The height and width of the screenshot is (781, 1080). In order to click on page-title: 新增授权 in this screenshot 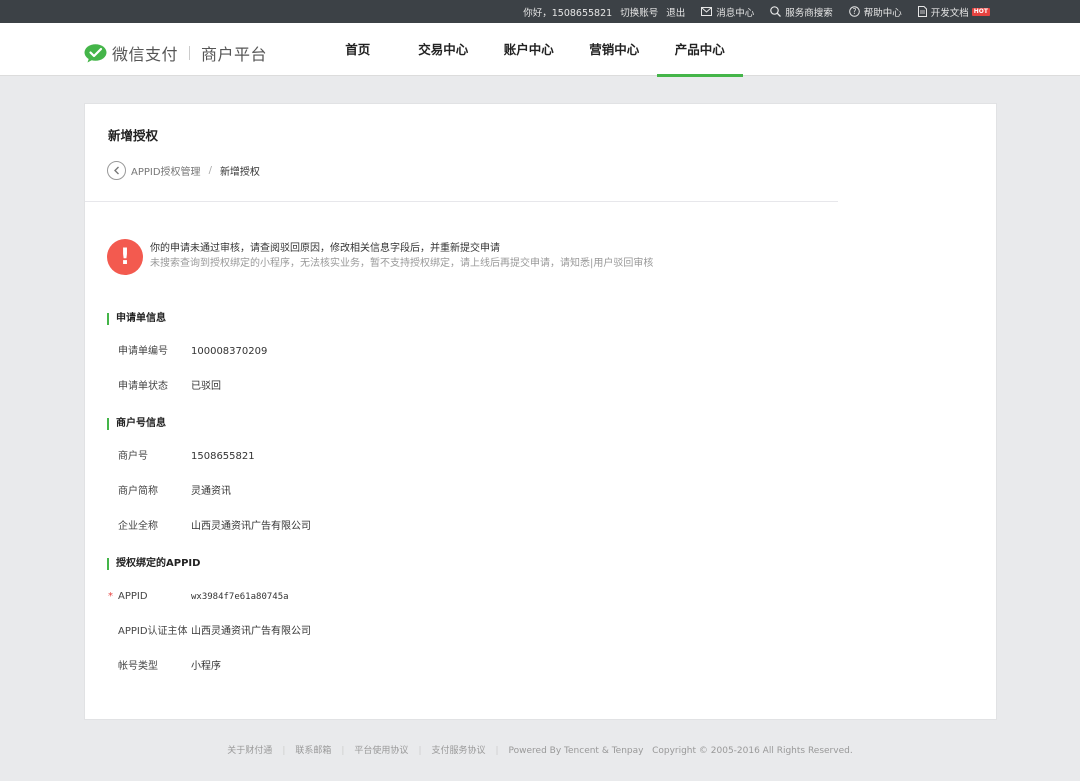, I will do `click(133, 135)`.